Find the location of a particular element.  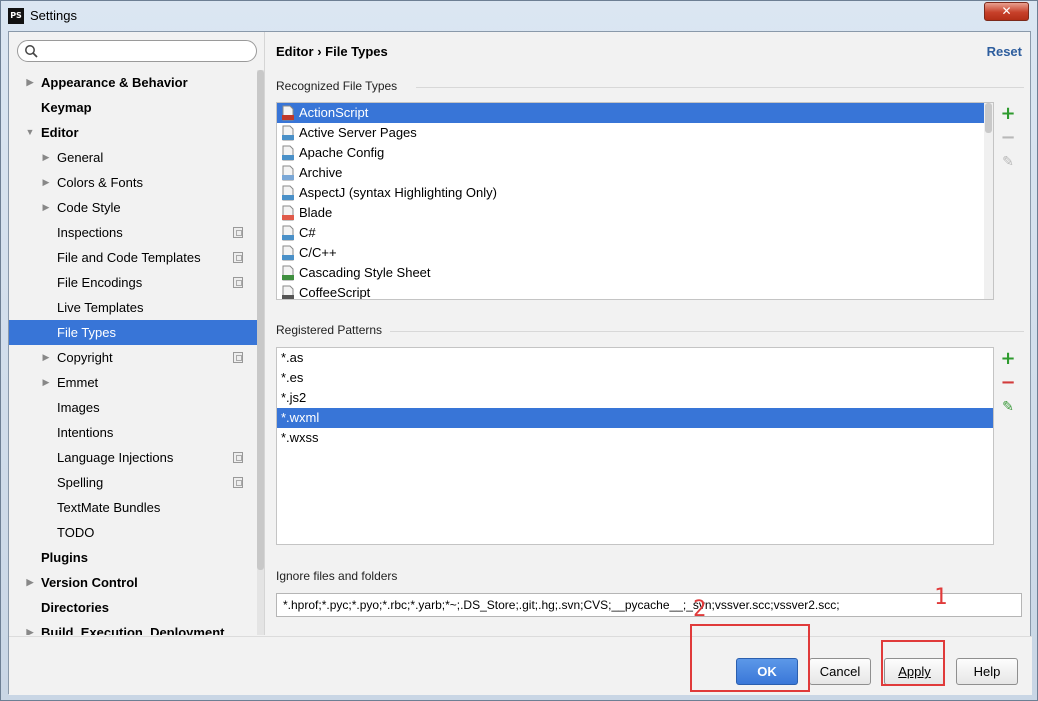

blade-icon is located at coordinates (288, 213).